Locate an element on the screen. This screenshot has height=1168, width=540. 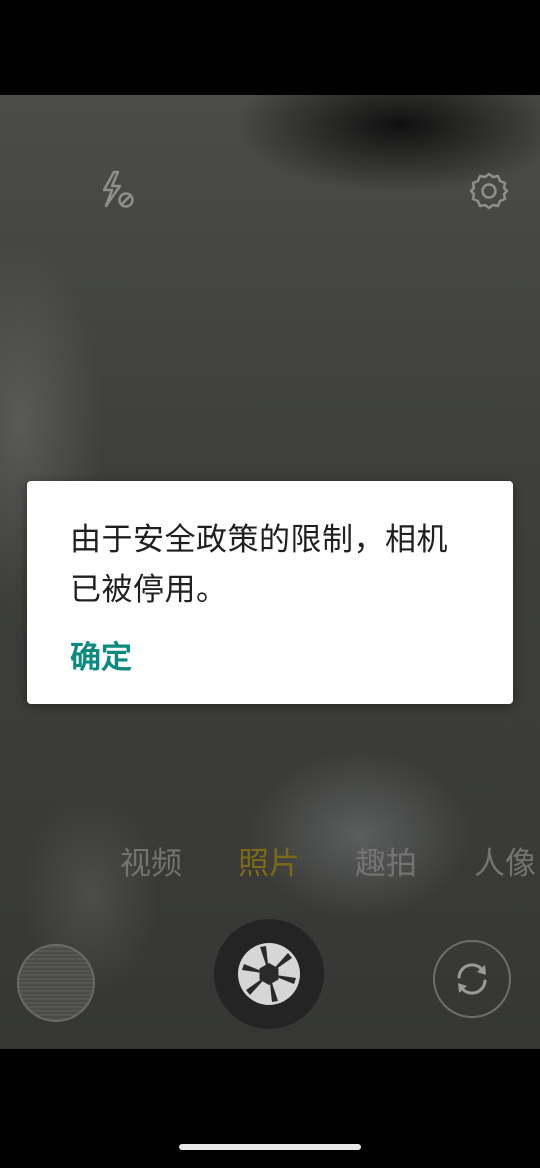
dialog-message: 由于安全政策的限制，相机已被停用。 is located at coordinates (259, 565).